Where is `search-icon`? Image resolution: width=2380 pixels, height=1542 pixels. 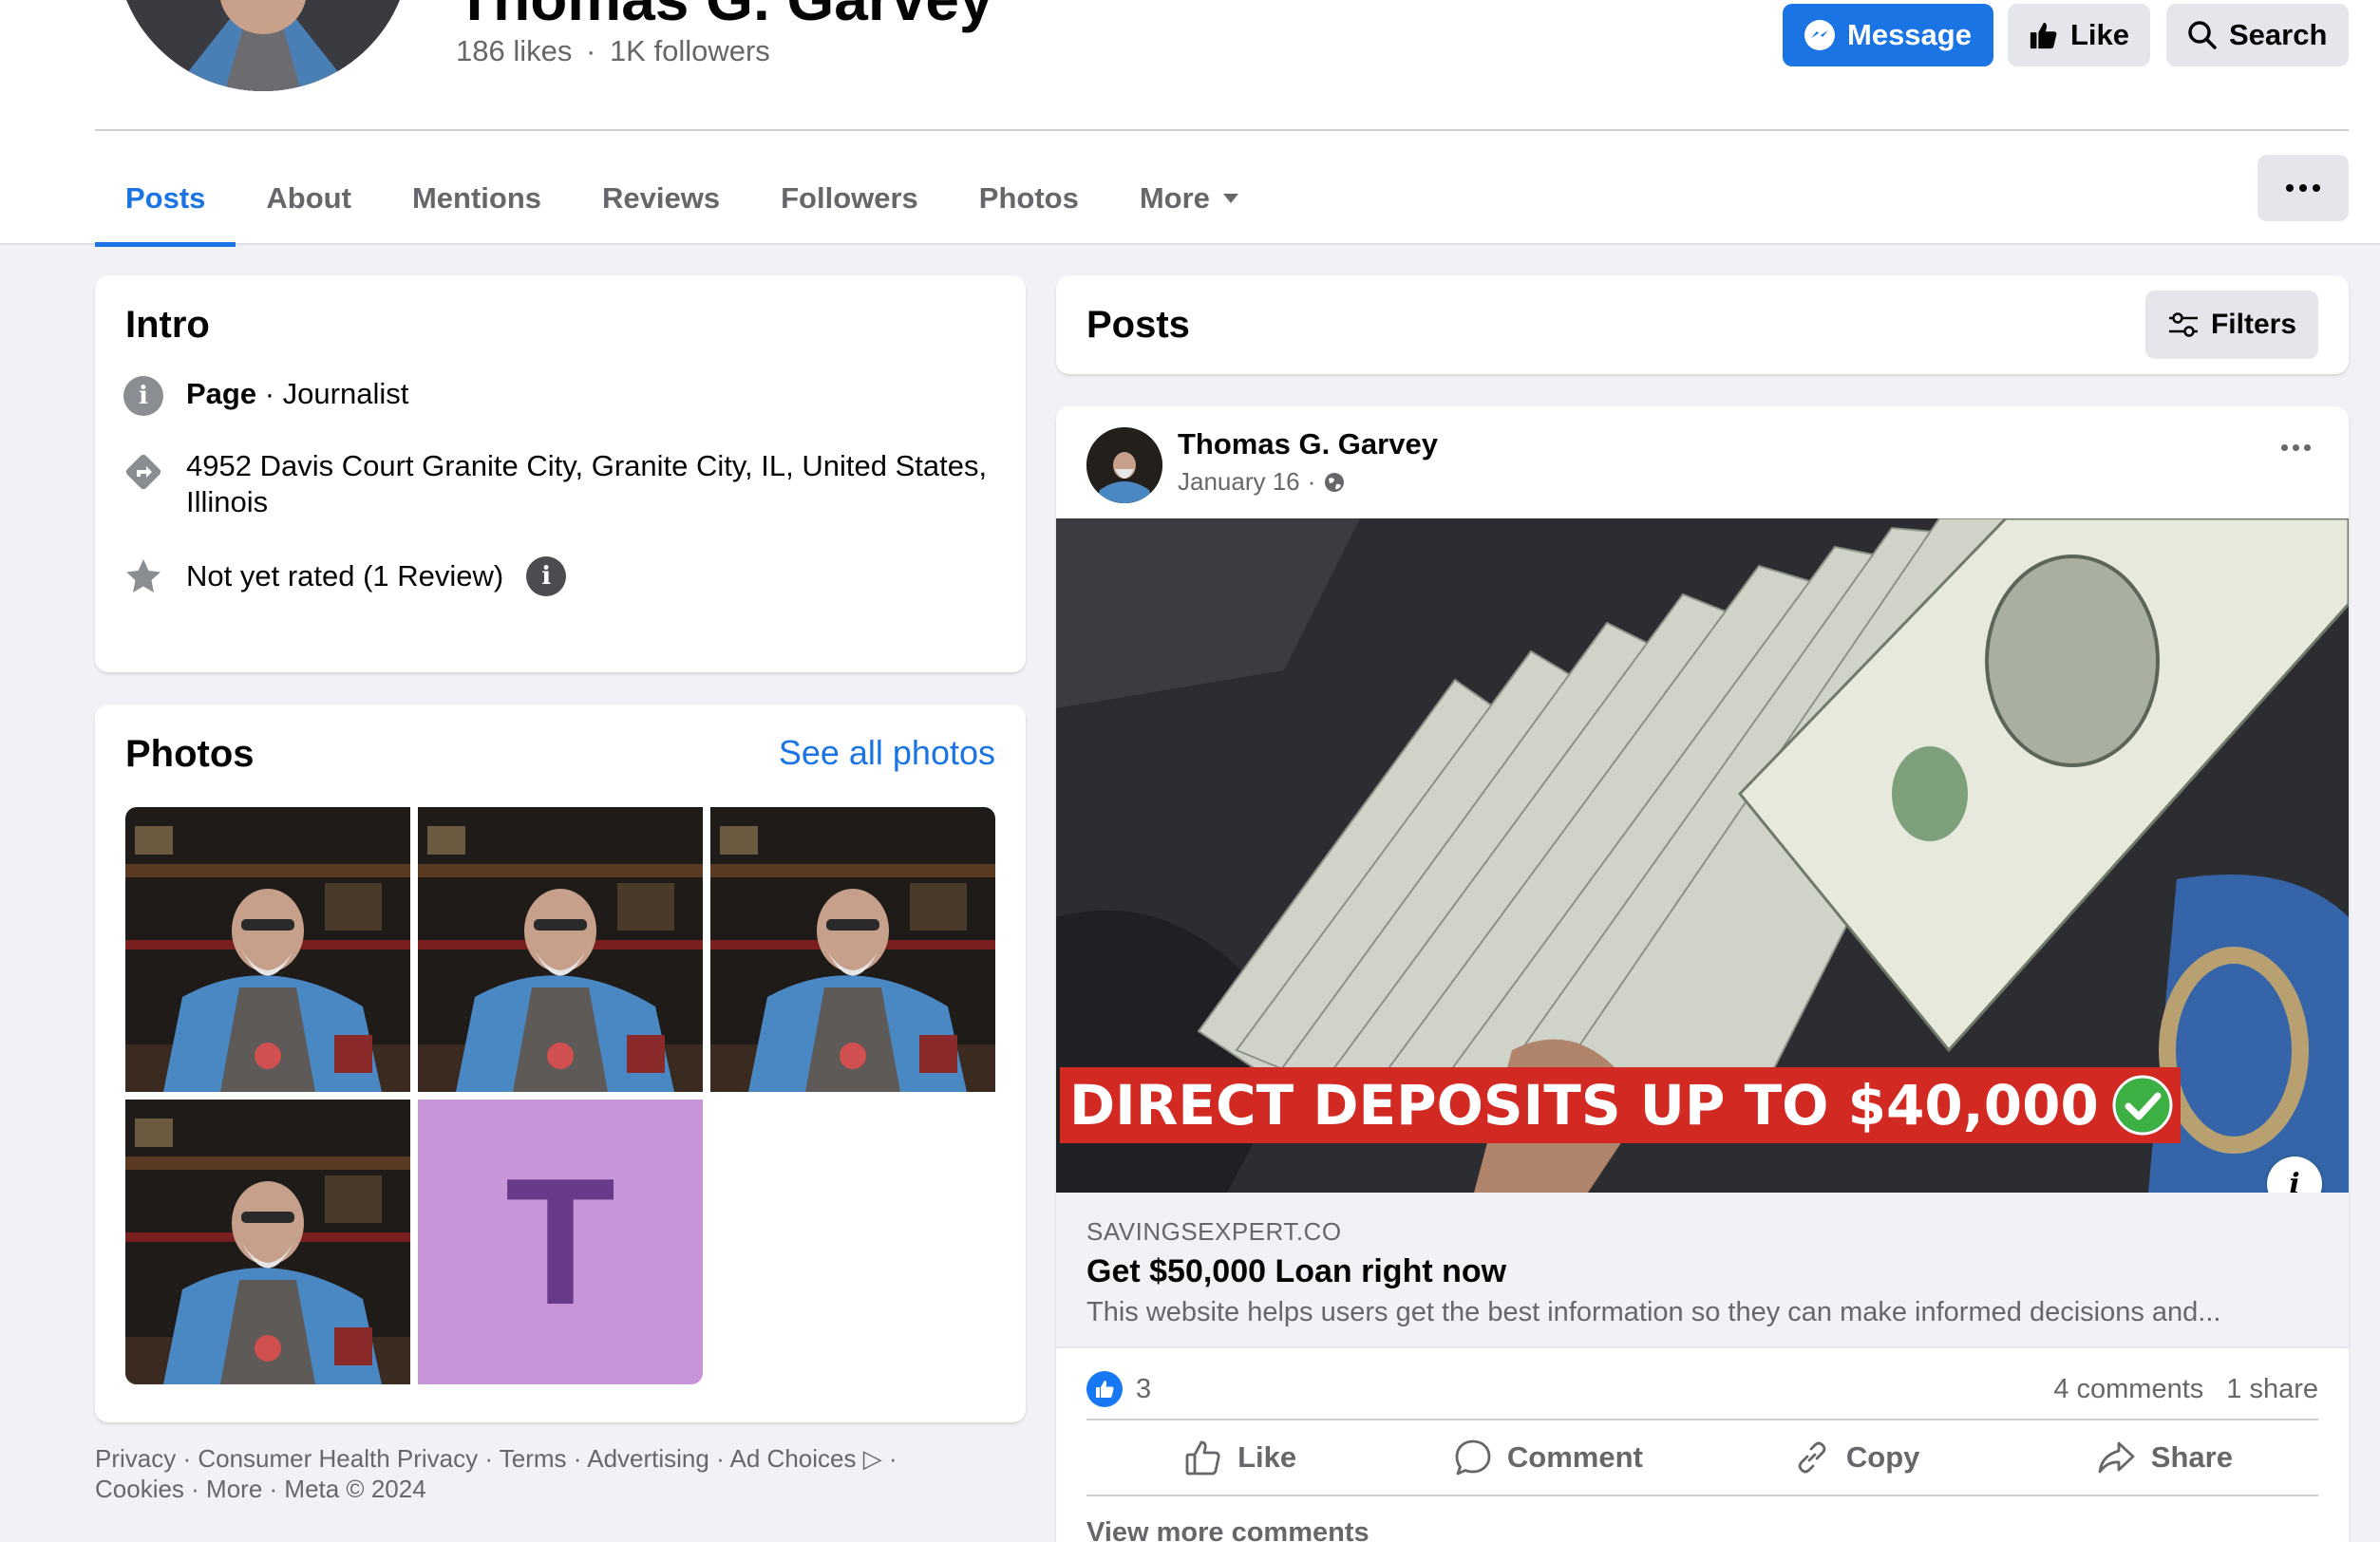 search-icon is located at coordinates (2202, 35).